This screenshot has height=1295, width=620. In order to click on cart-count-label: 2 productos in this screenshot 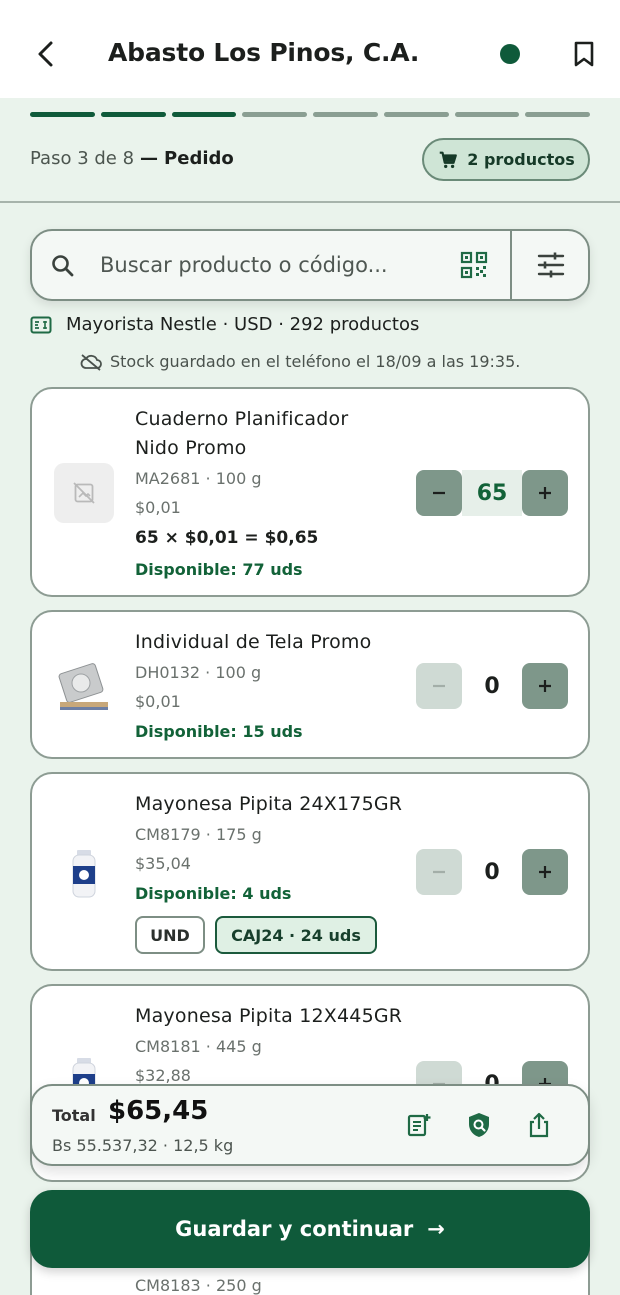, I will do `click(521, 159)`.